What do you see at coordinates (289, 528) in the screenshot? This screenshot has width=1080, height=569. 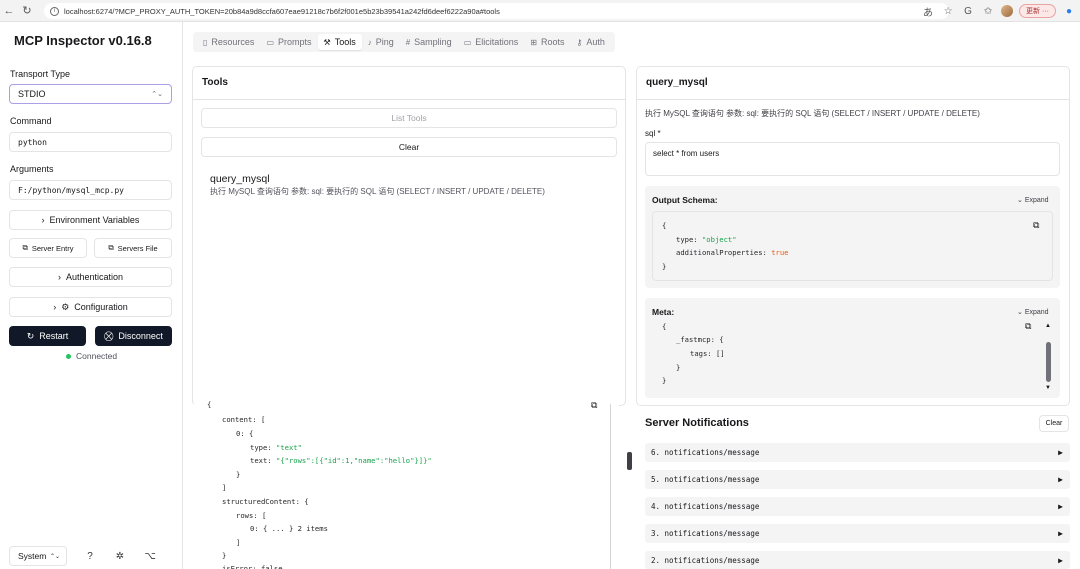 I see `result-row-0: 0: { ... } 2 items` at bounding box center [289, 528].